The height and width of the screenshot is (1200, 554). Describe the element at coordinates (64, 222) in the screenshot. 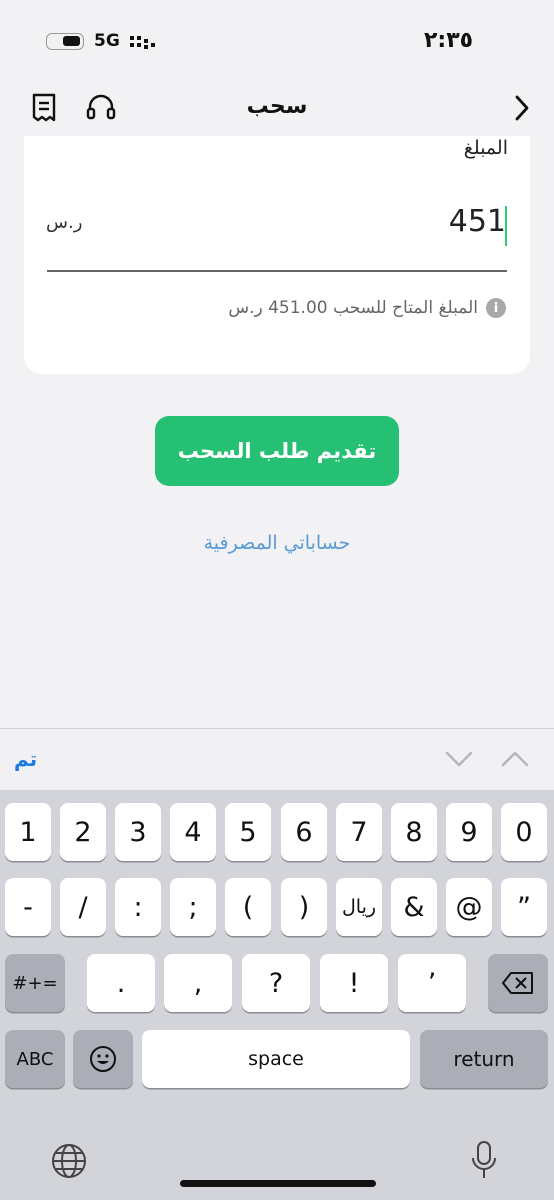

I see `currency-label: ر.س` at that location.